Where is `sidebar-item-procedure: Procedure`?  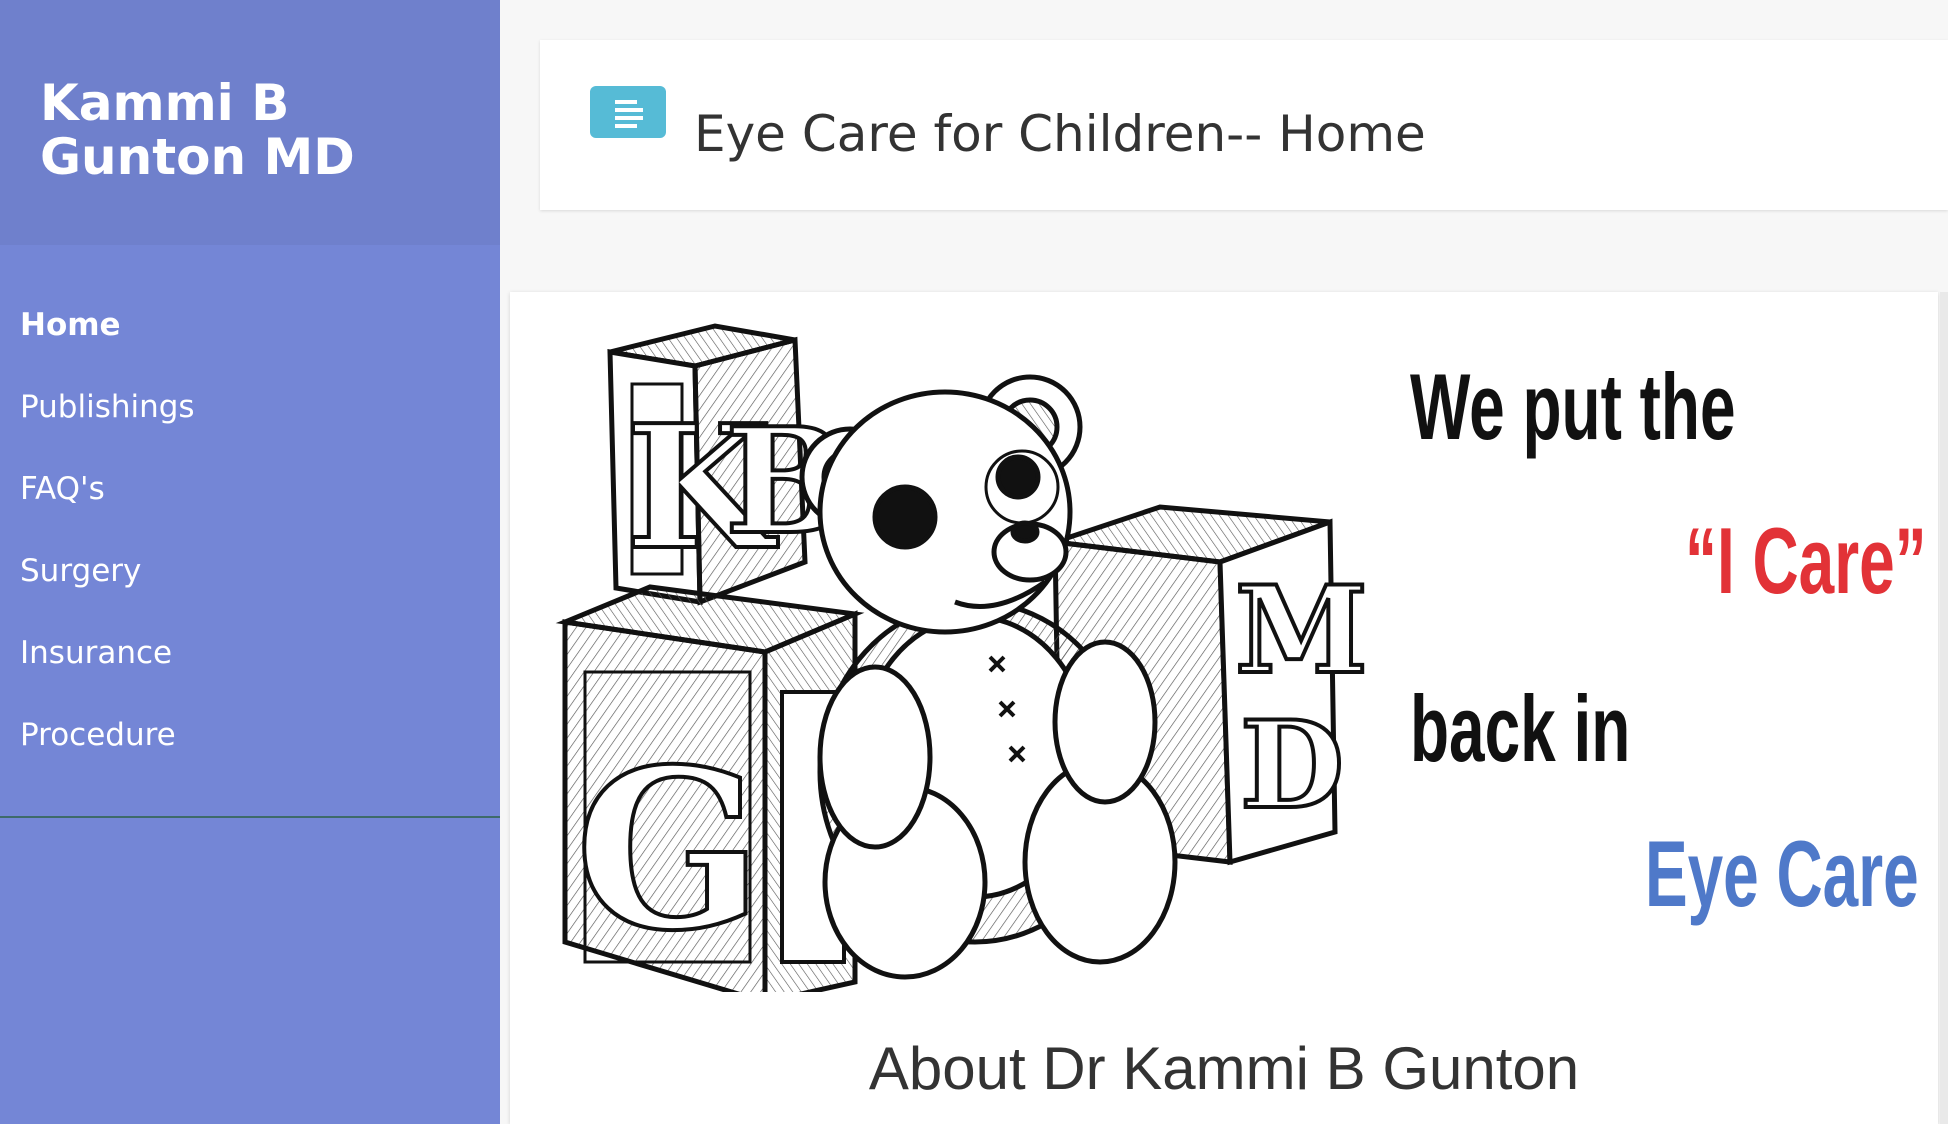
sidebar-item-procedure: Procedure is located at coordinates (250, 746).